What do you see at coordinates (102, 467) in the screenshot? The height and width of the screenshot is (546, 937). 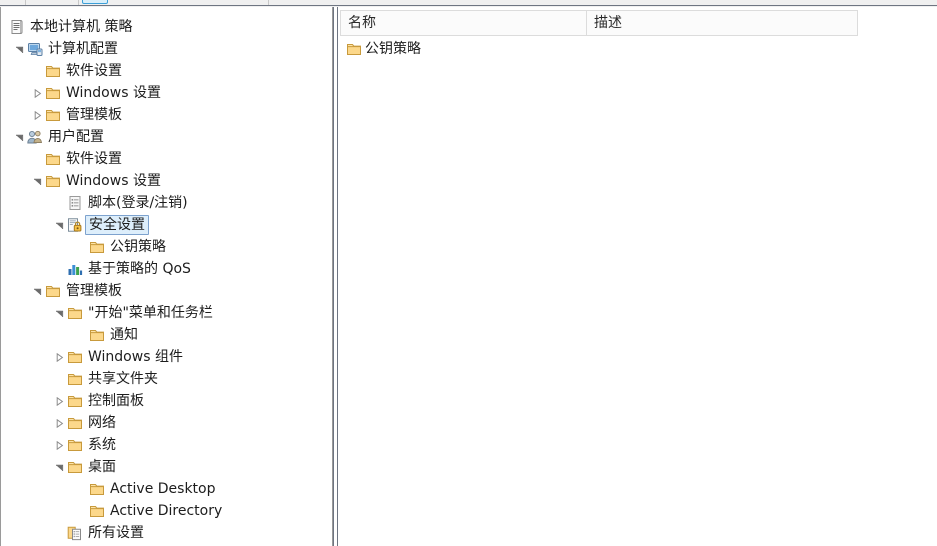 I see `tree-item-label: 桌面` at bounding box center [102, 467].